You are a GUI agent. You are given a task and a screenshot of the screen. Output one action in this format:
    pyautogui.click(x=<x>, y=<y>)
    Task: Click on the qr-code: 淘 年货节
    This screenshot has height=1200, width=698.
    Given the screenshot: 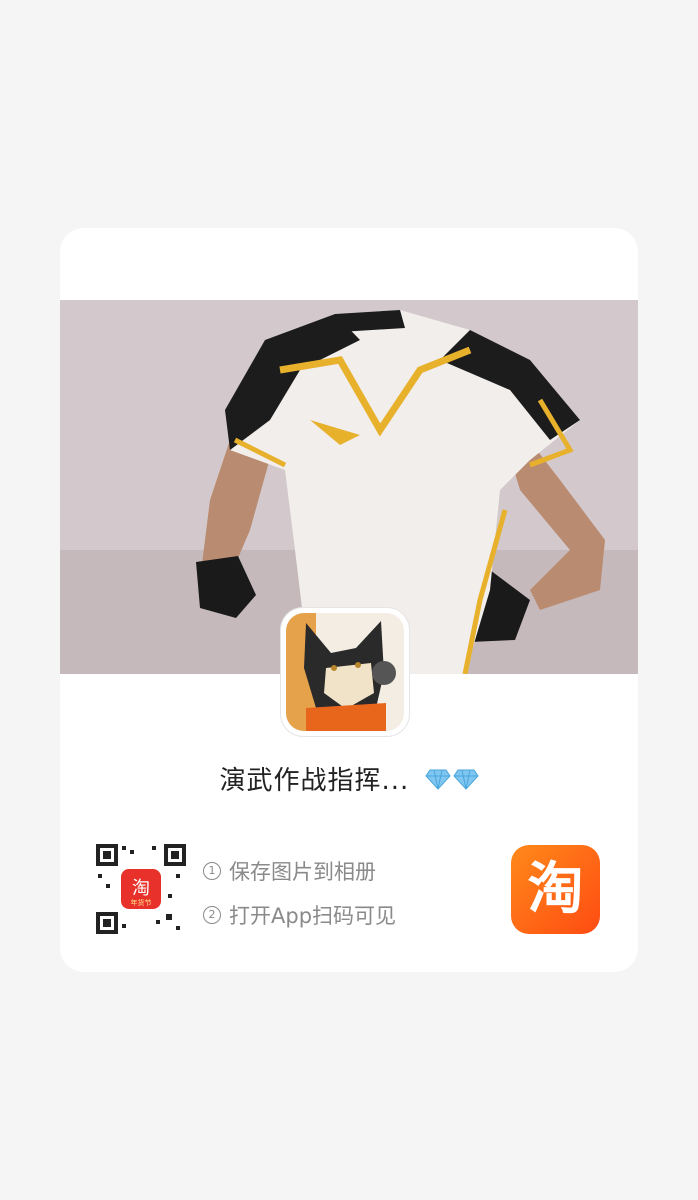 What is the action you would take?
    pyautogui.click(x=141, y=889)
    